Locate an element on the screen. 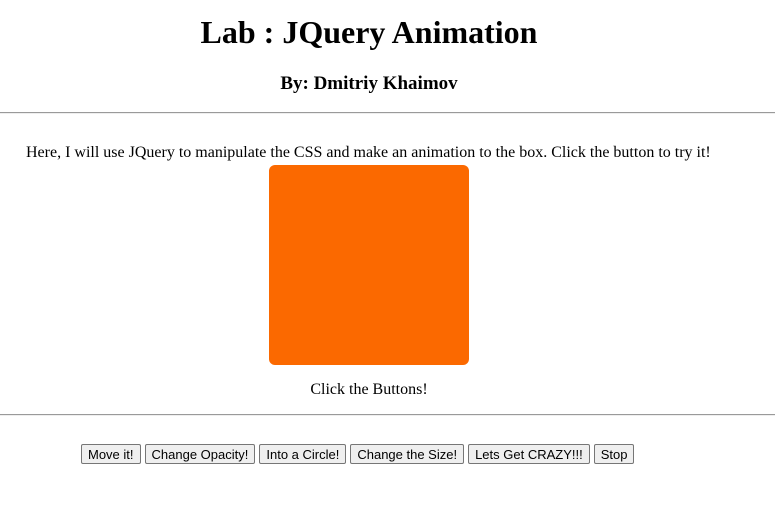  change-size-button: Change the Size! is located at coordinates (407, 454).